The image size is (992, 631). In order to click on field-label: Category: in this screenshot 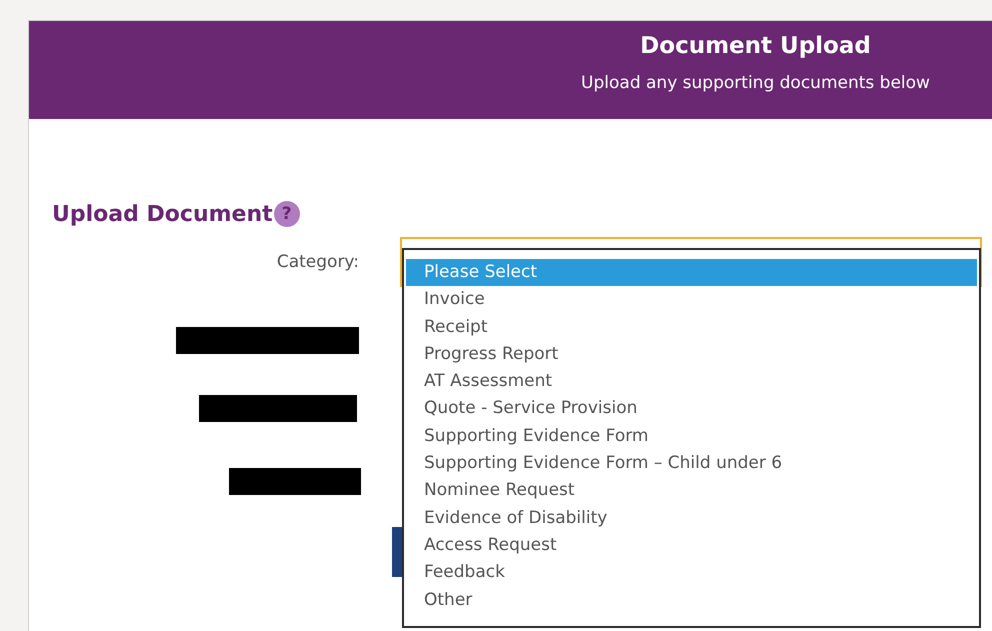, I will do `click(317, 262)`.